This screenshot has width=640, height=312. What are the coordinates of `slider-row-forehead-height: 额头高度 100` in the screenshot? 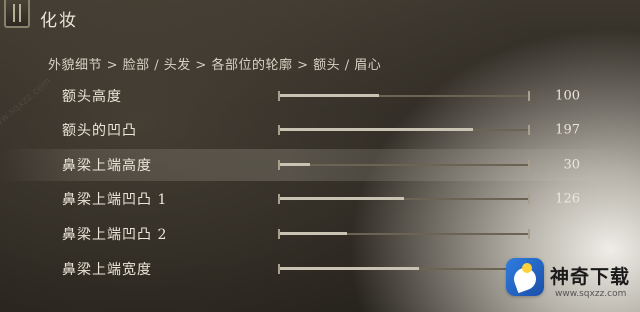 It's located at (320, 96).